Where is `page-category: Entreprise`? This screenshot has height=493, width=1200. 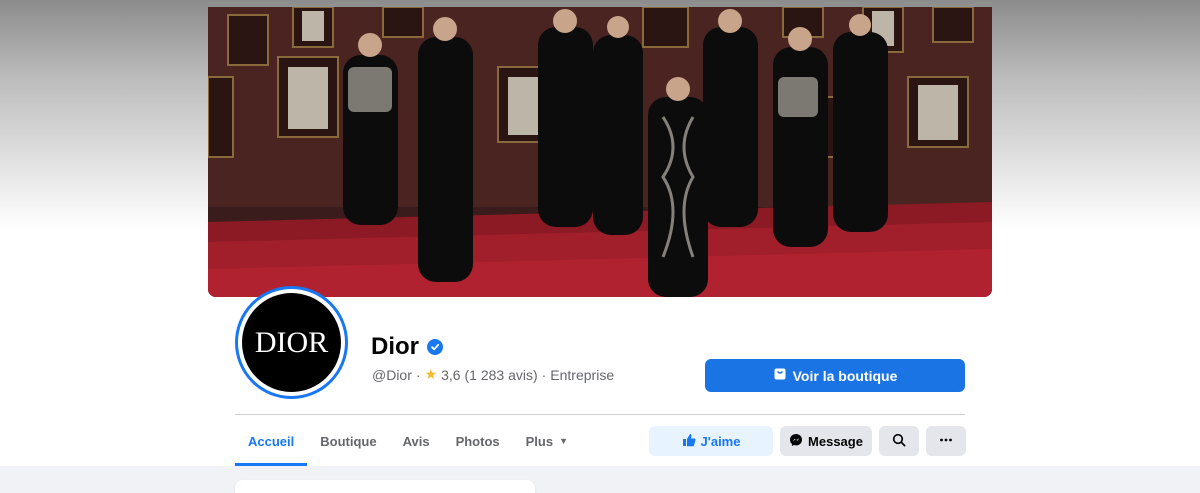
page-category: Entreprise is located at coordinates (582, 374).